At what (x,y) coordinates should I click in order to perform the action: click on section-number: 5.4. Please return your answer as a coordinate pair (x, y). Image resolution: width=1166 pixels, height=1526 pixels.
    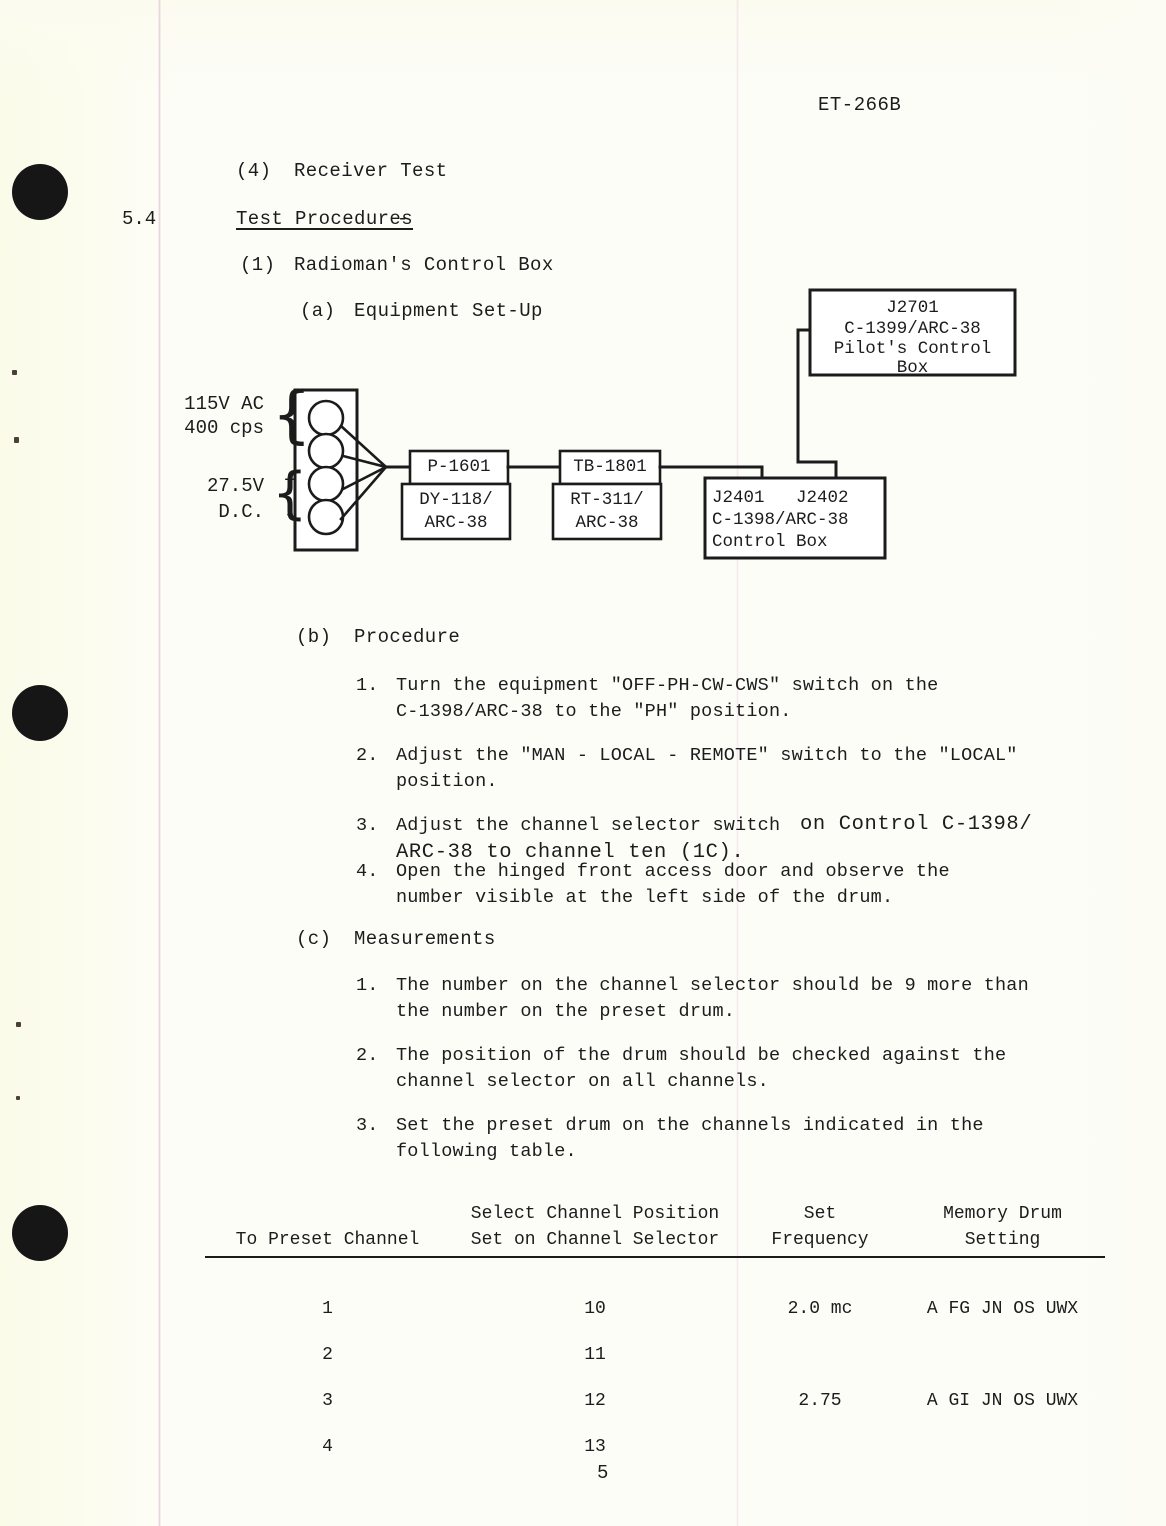
    Looking at the image, I should click on (139, 219).